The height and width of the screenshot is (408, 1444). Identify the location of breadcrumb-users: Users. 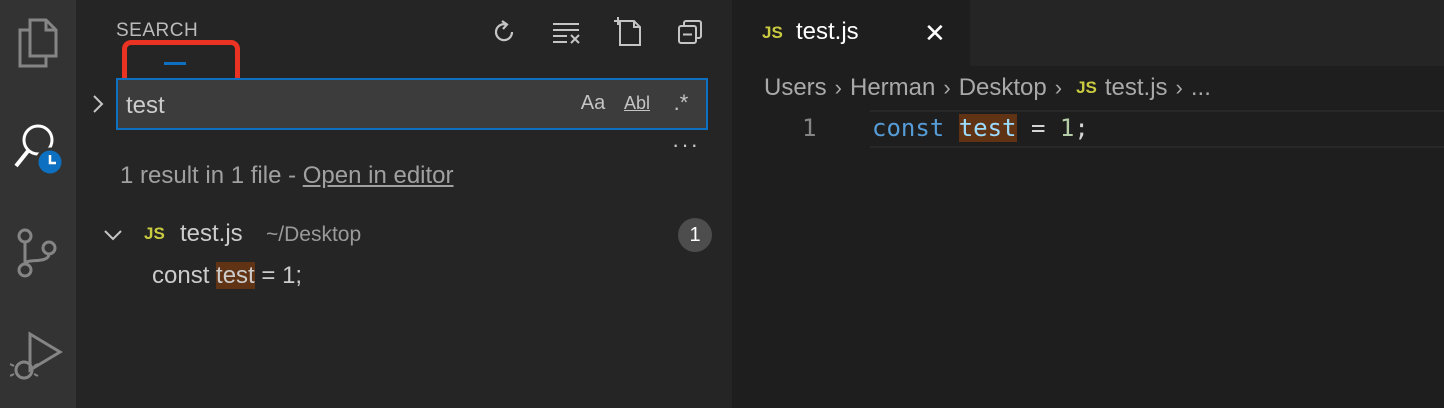
(795, 88).